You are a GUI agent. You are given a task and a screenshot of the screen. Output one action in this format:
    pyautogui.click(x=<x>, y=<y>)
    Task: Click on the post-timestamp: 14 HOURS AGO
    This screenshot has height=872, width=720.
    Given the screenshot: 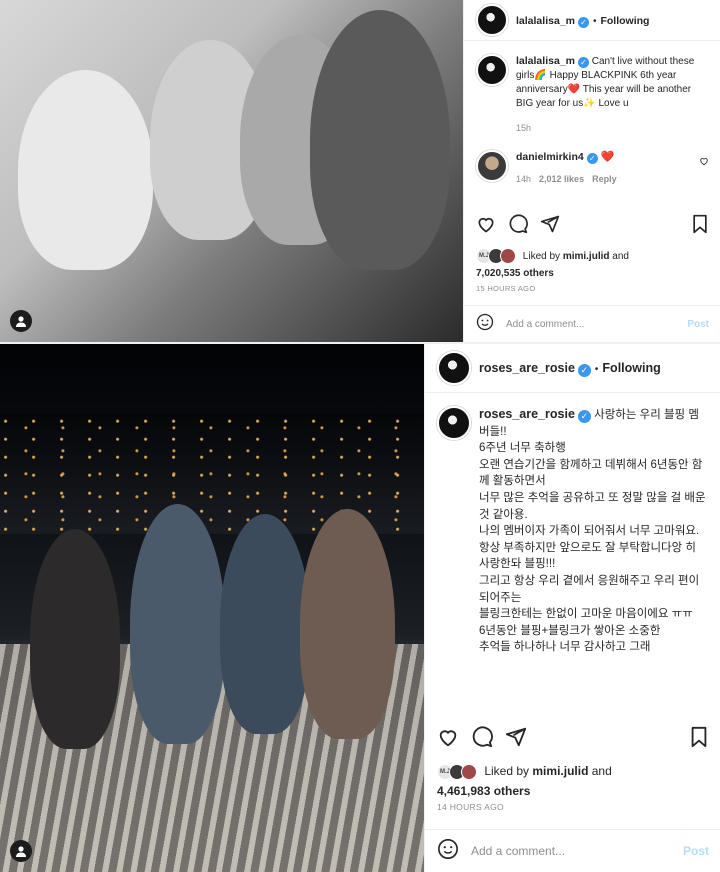 What is the action you would take?
    pyautogui.click(x=470, y=807)
    